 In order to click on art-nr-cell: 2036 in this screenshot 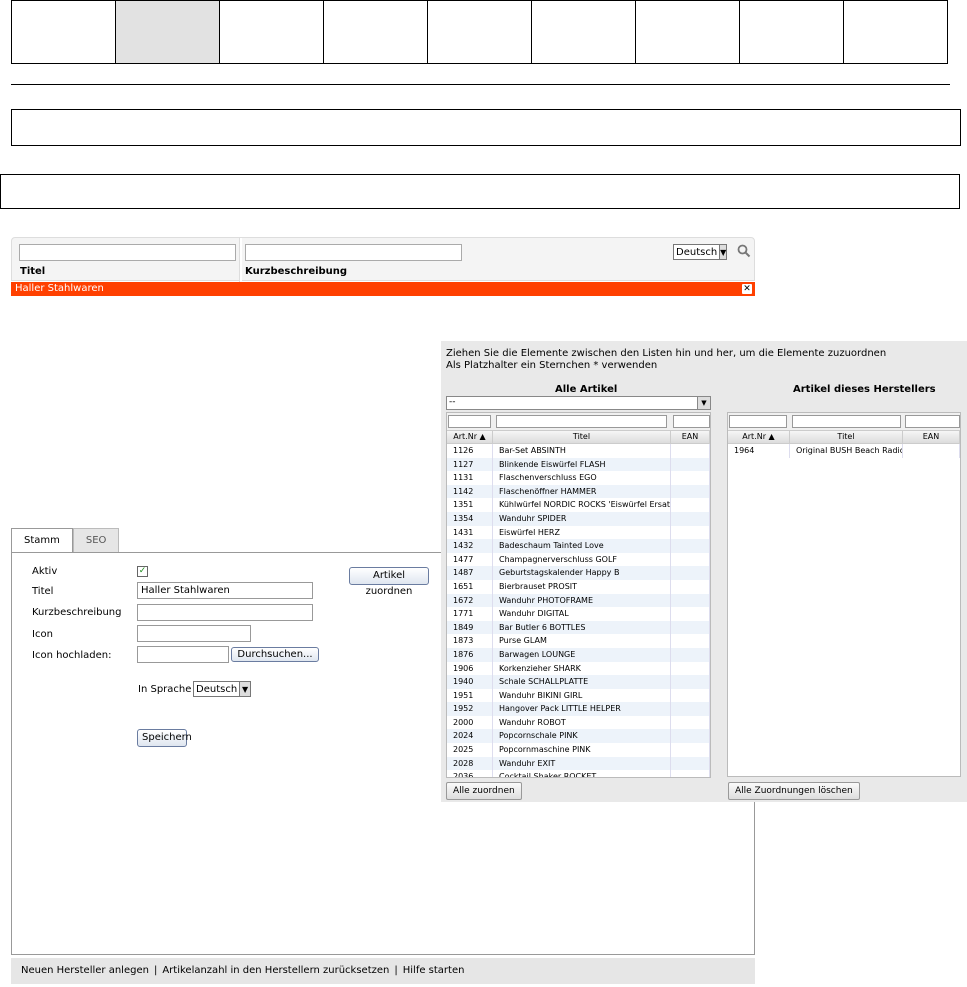, I will do `click(470, 773)`.